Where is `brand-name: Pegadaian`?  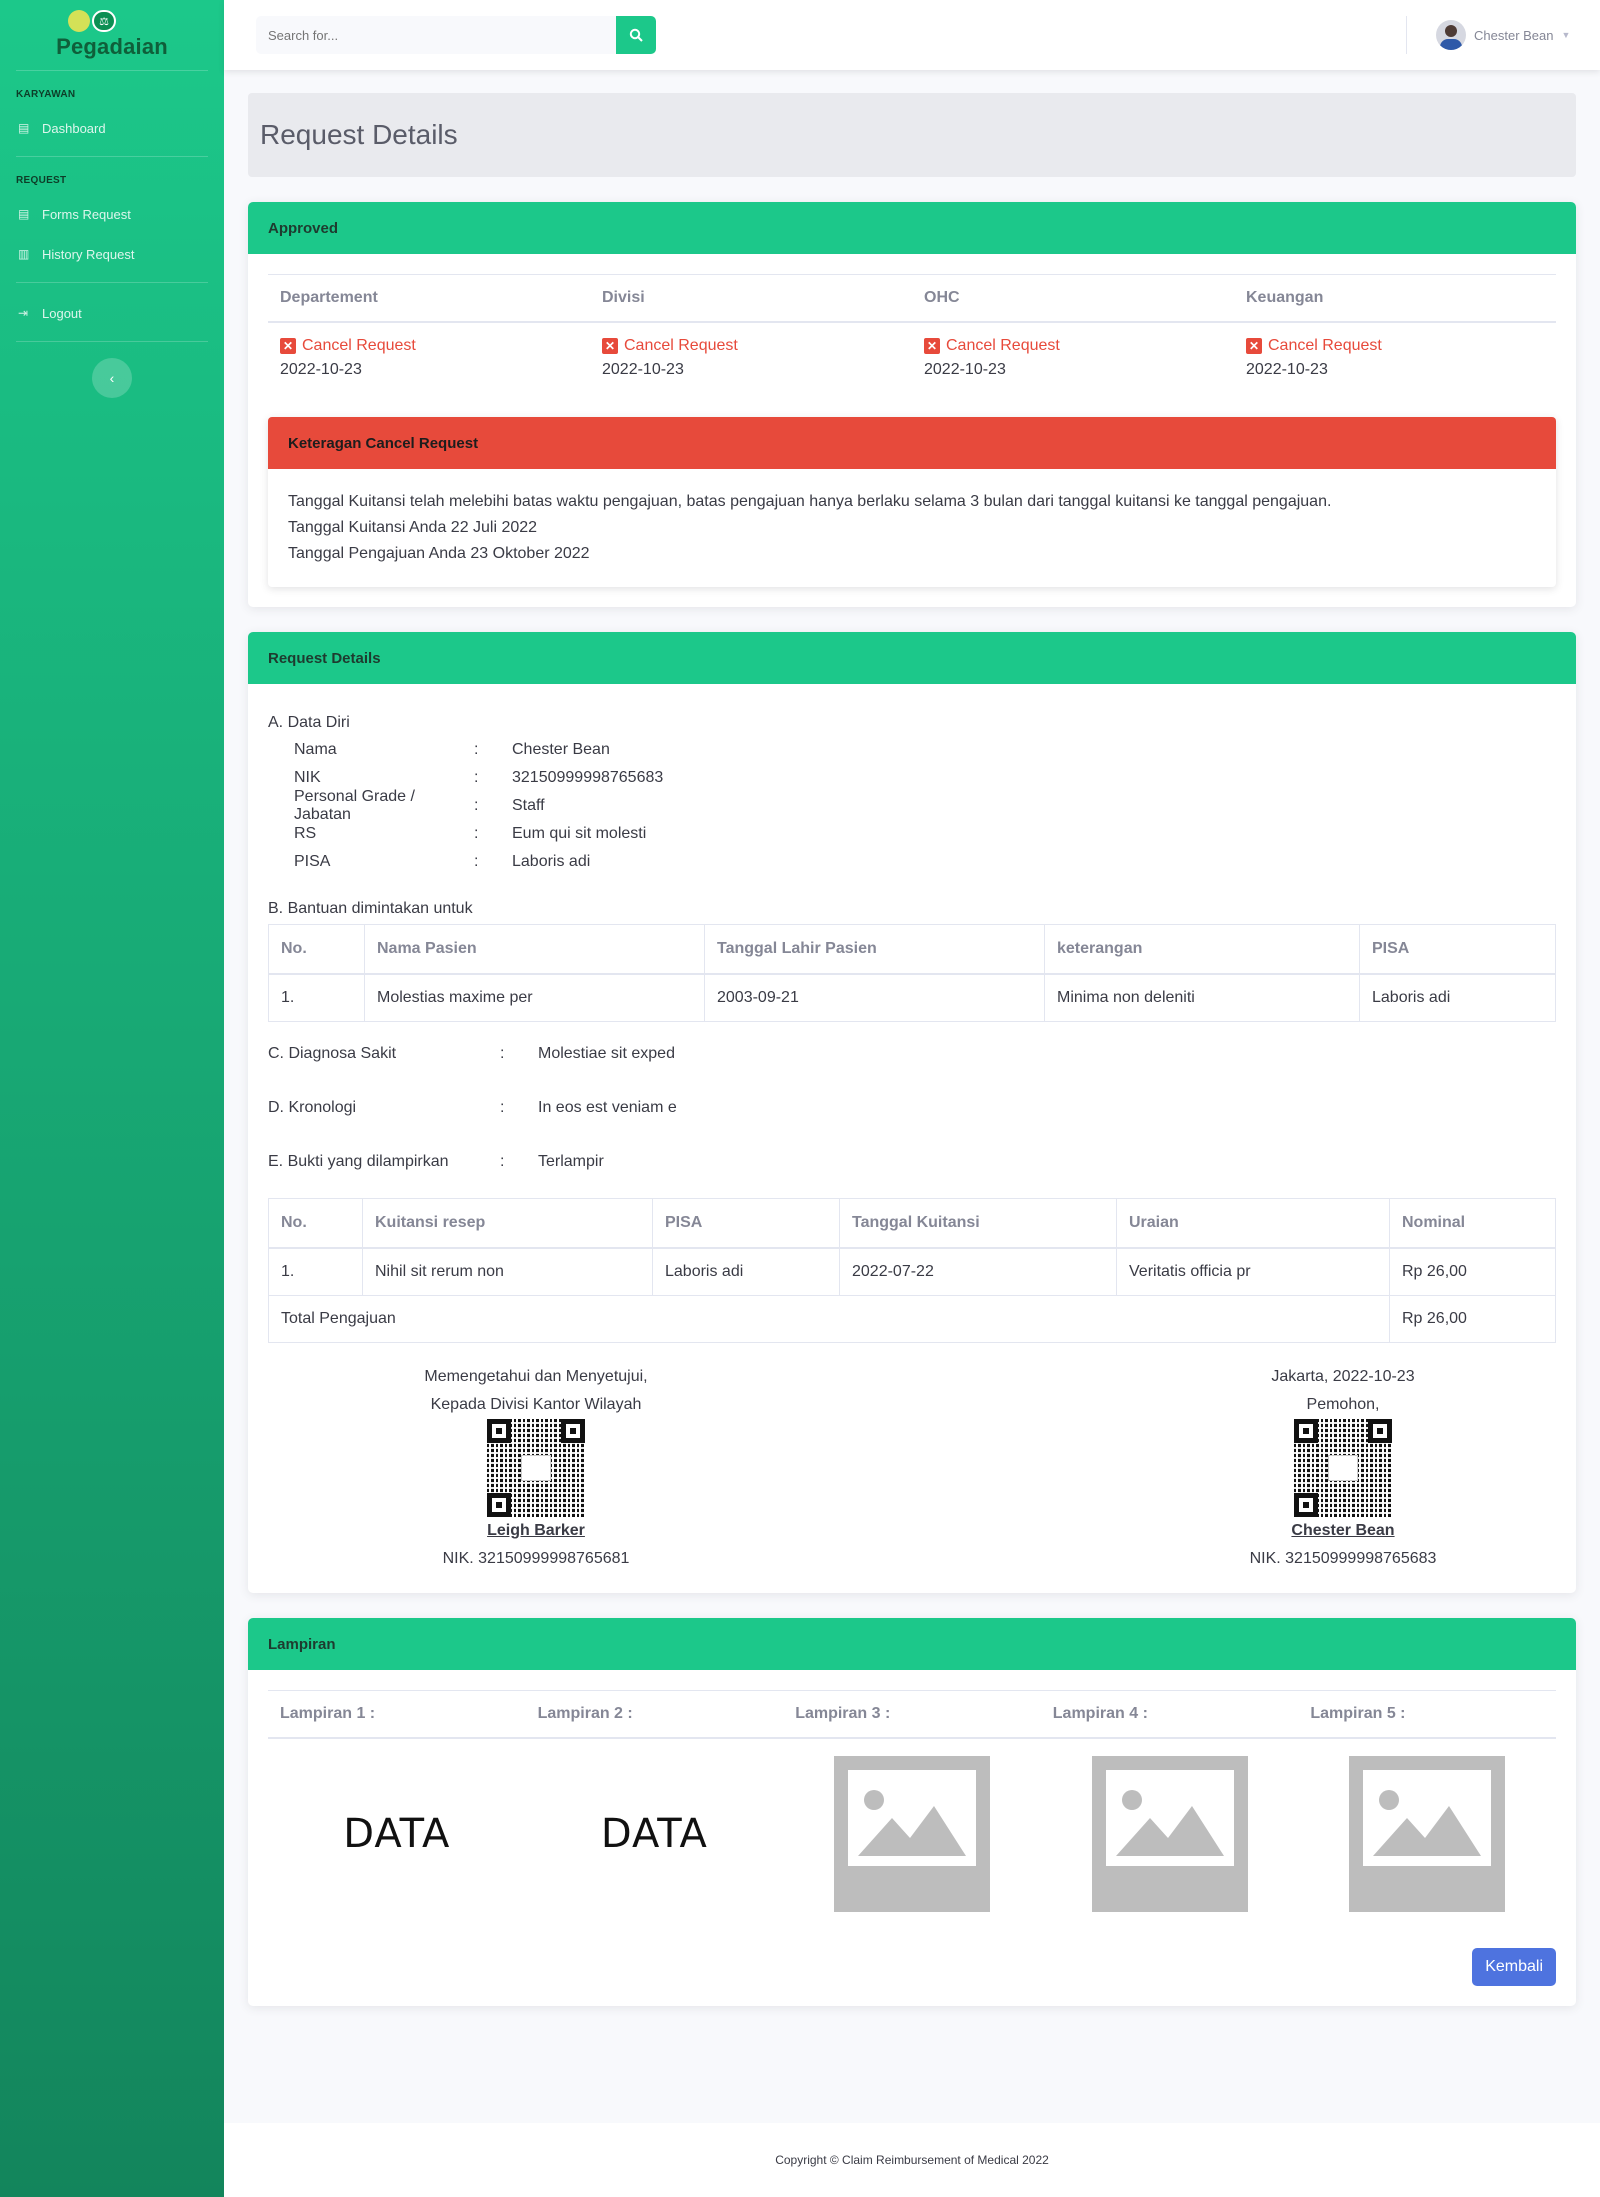
brand-name: Pegadaian is located at coordinates (112, 46).